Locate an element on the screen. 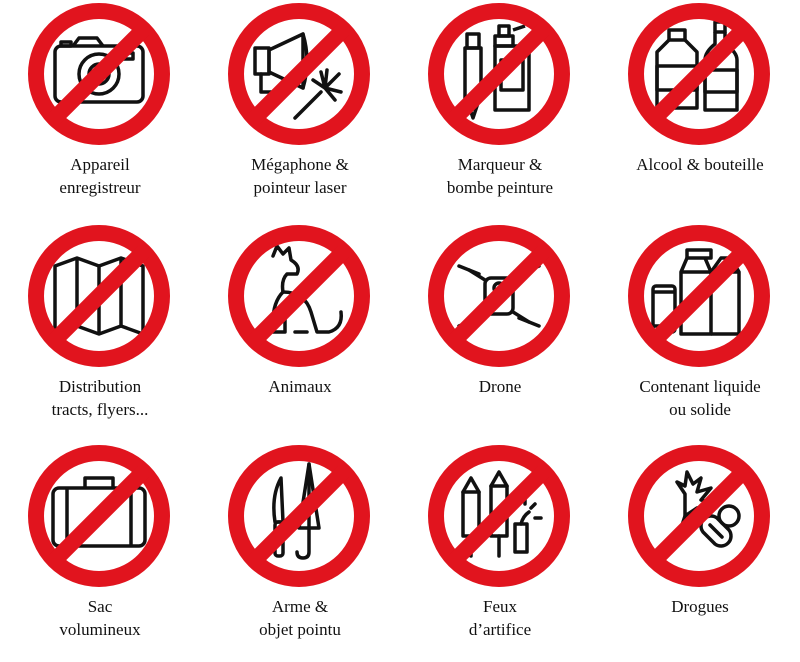 The width and height of the screenshot is (800, 662). fireworks-icon is located at coordinates (499, 516).